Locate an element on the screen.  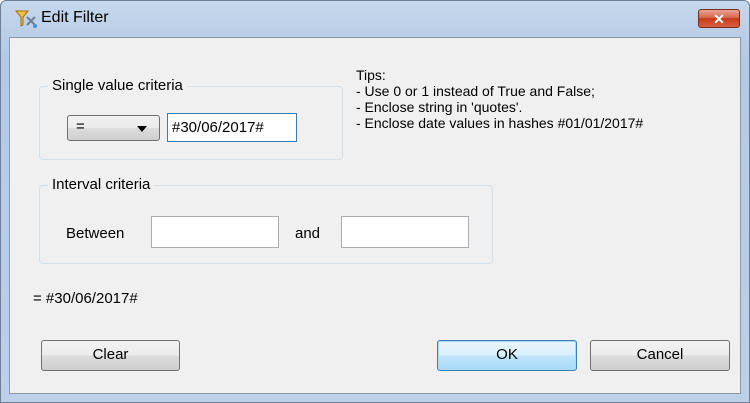
tips-heading: Tips: is located at coordinates (371, 75).